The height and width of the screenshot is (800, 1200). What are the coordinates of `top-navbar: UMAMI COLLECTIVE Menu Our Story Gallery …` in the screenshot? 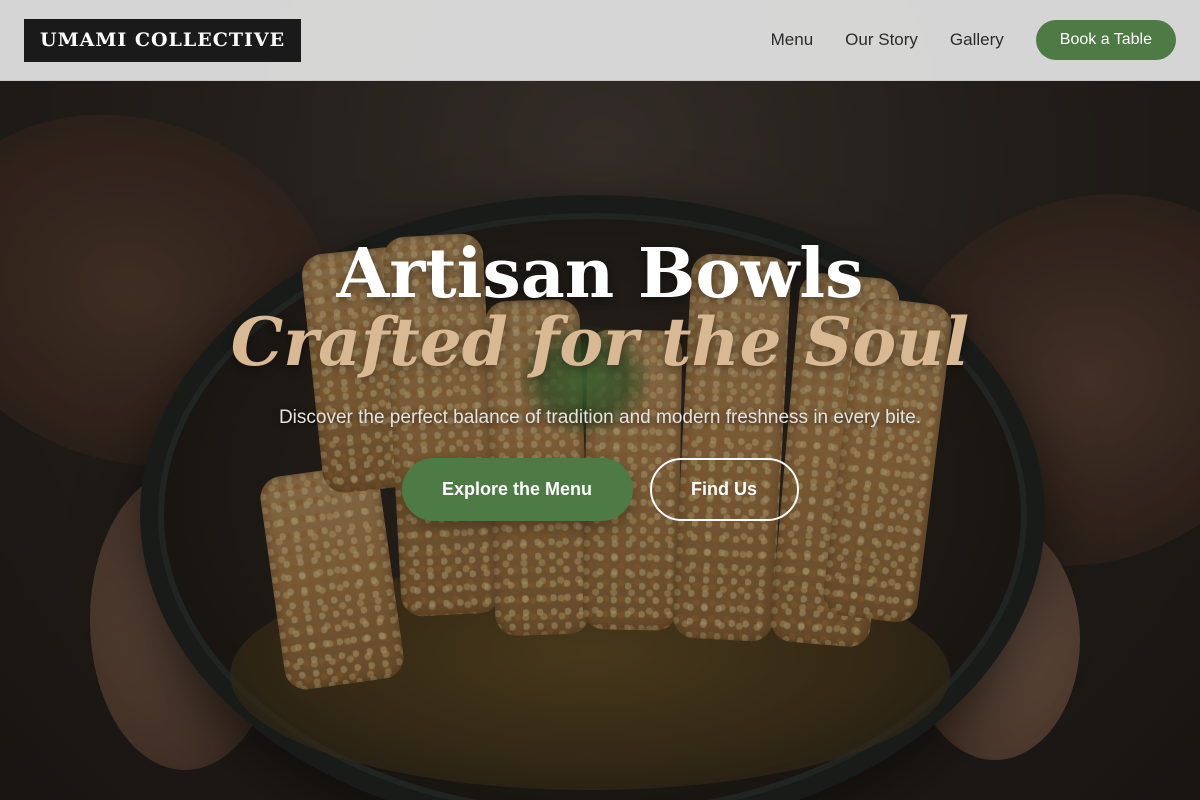 It's located at (600, 40).